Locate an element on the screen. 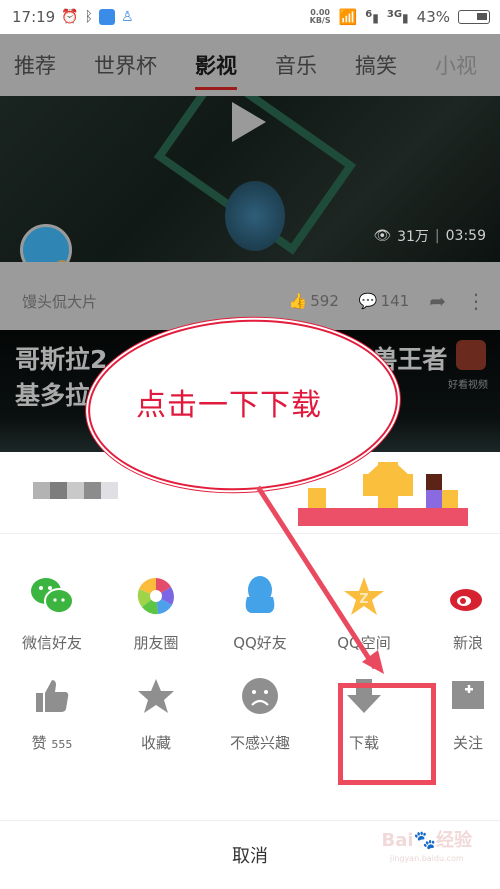 The image size is (500, 889). battery-icon is located at coordinates (474, 17).